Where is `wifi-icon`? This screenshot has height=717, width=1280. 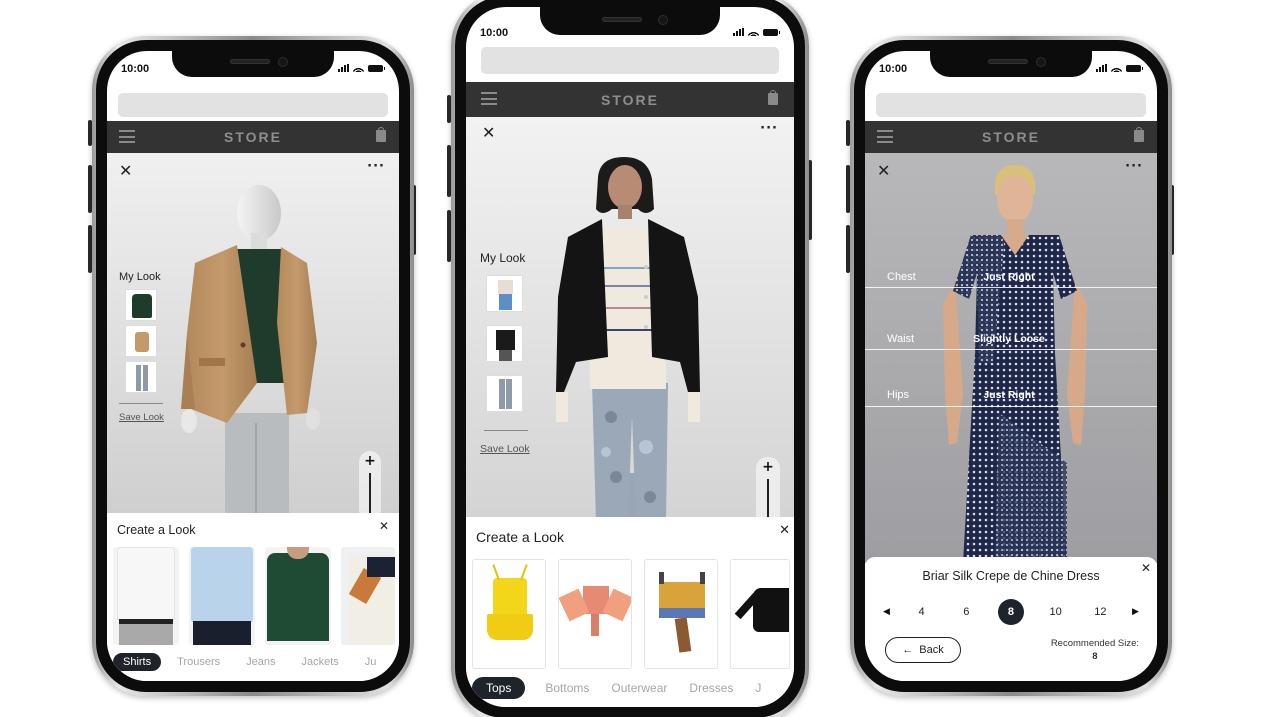
wifi-icon is located at coordinates (1116, 68).